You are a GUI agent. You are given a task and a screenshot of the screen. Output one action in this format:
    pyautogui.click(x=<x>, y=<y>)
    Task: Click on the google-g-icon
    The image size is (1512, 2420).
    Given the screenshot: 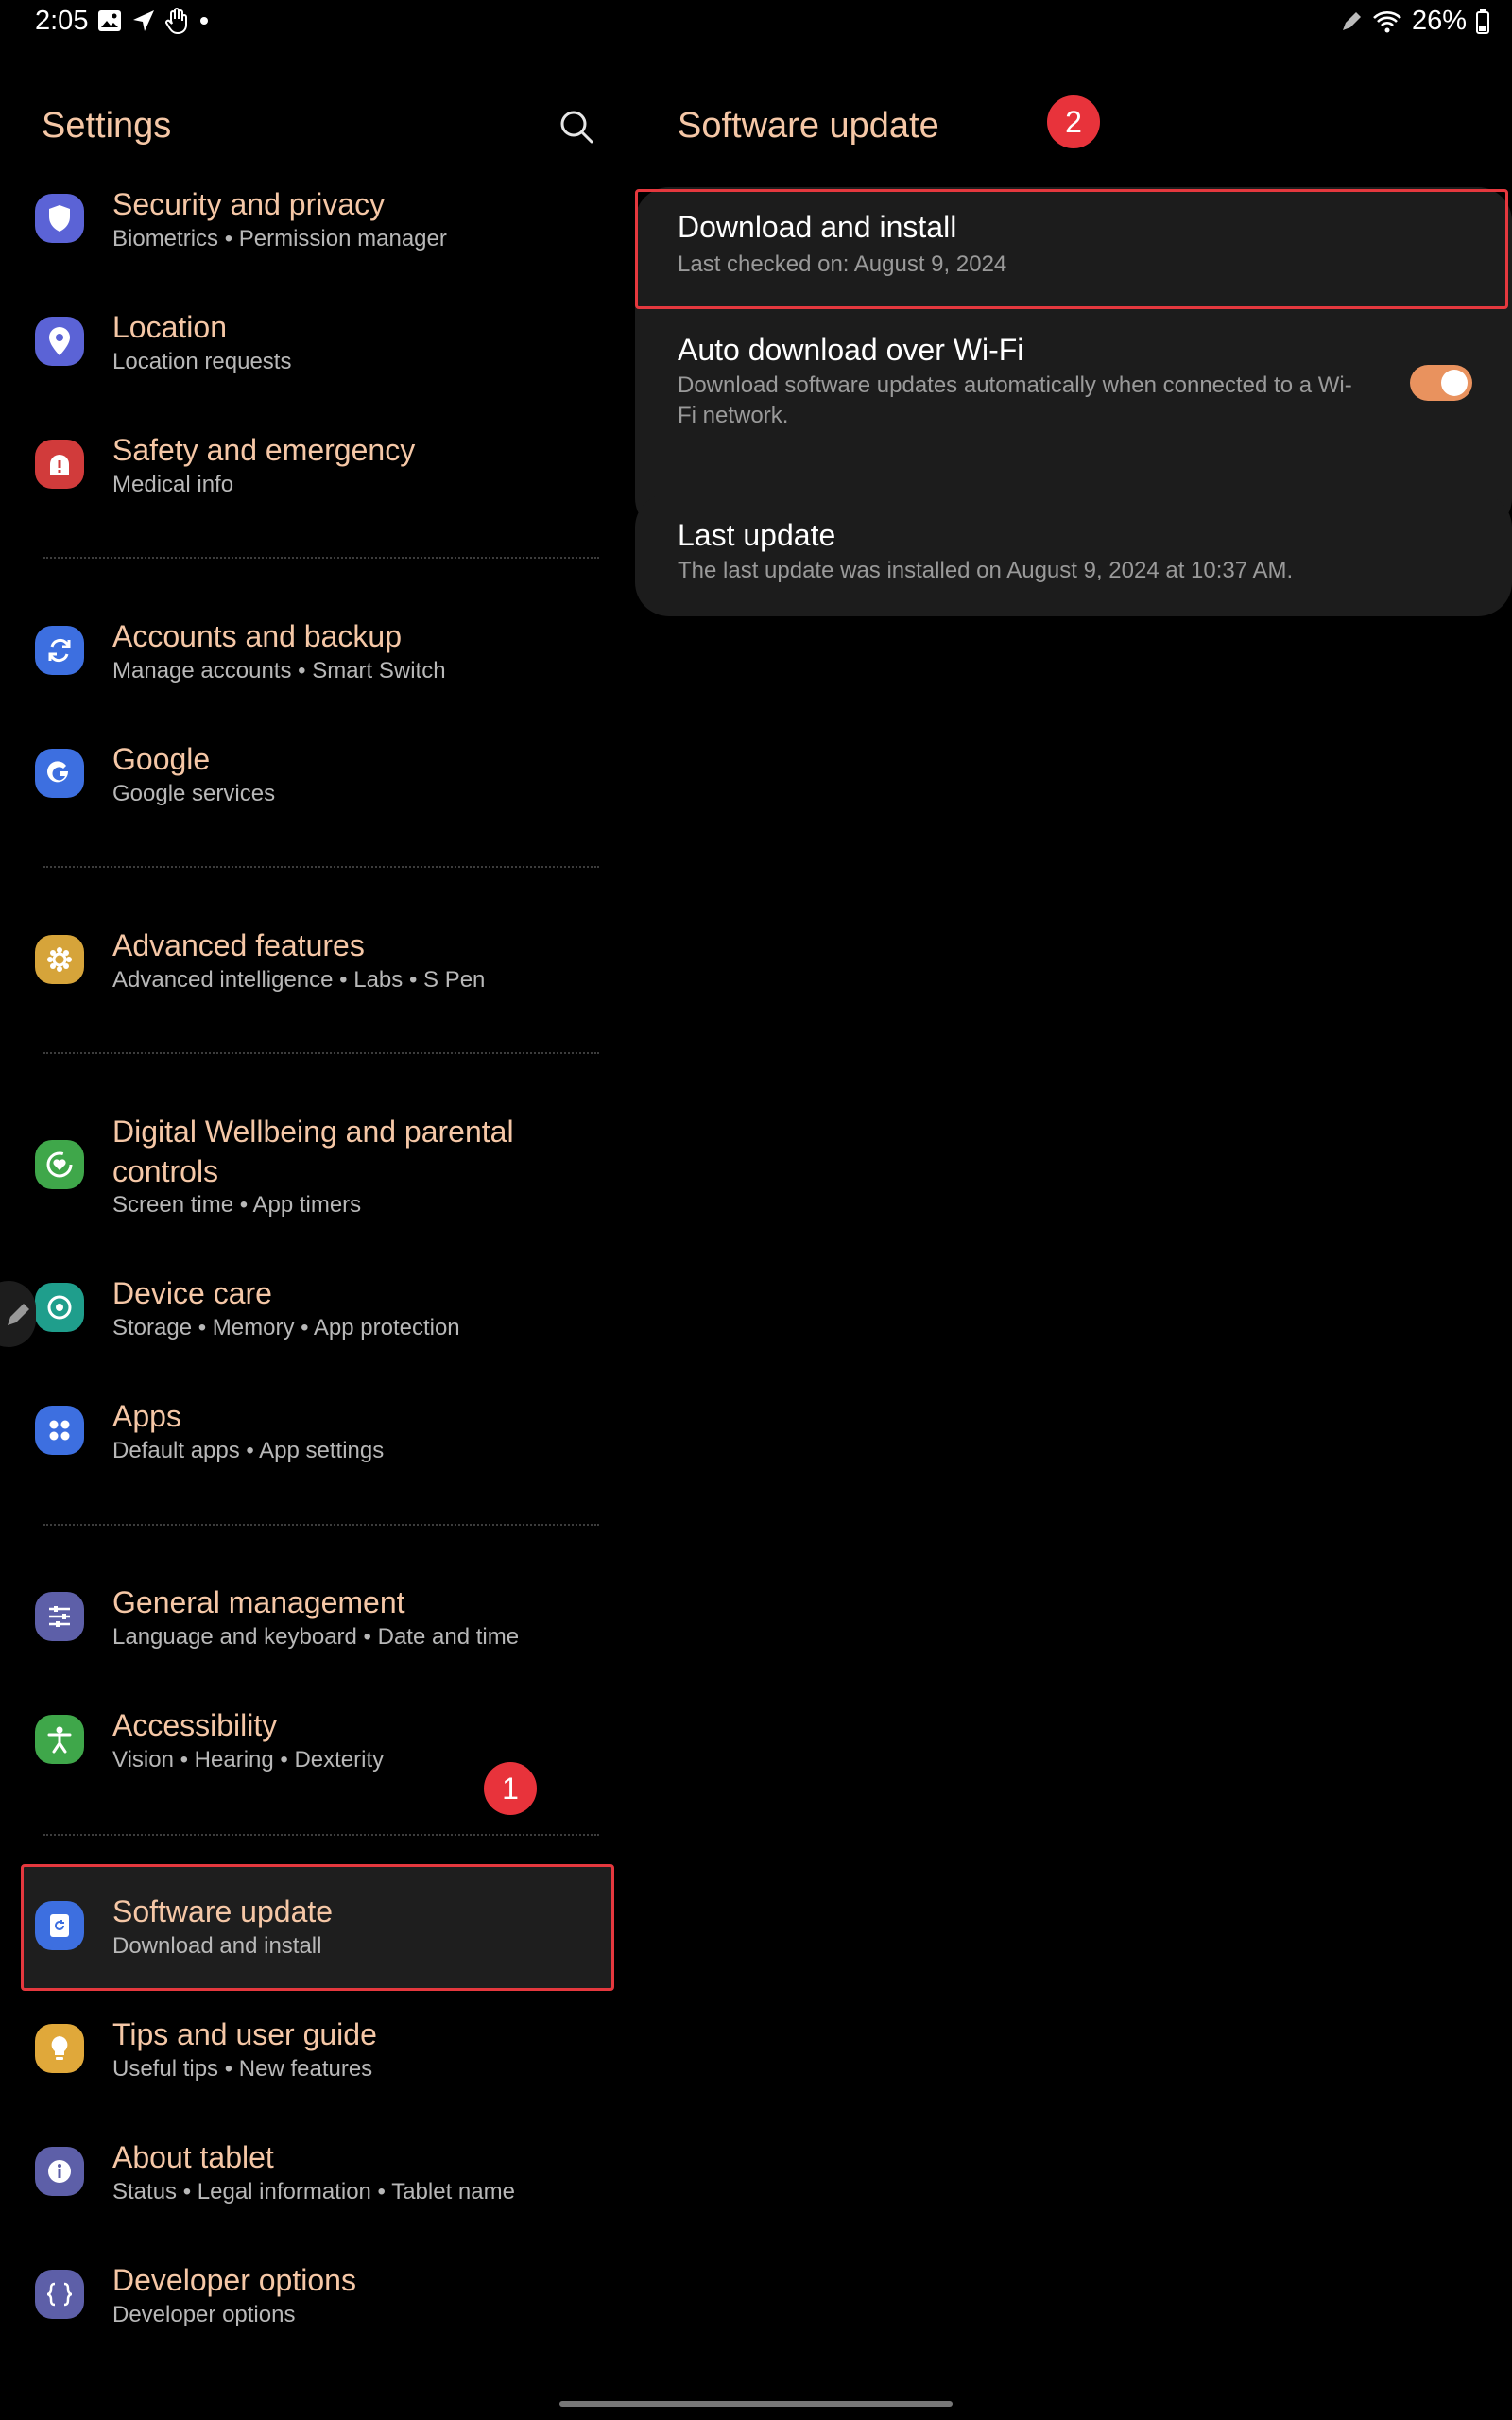 What is the action you would take?
    pyautogui.click(x=59, y=774)
    